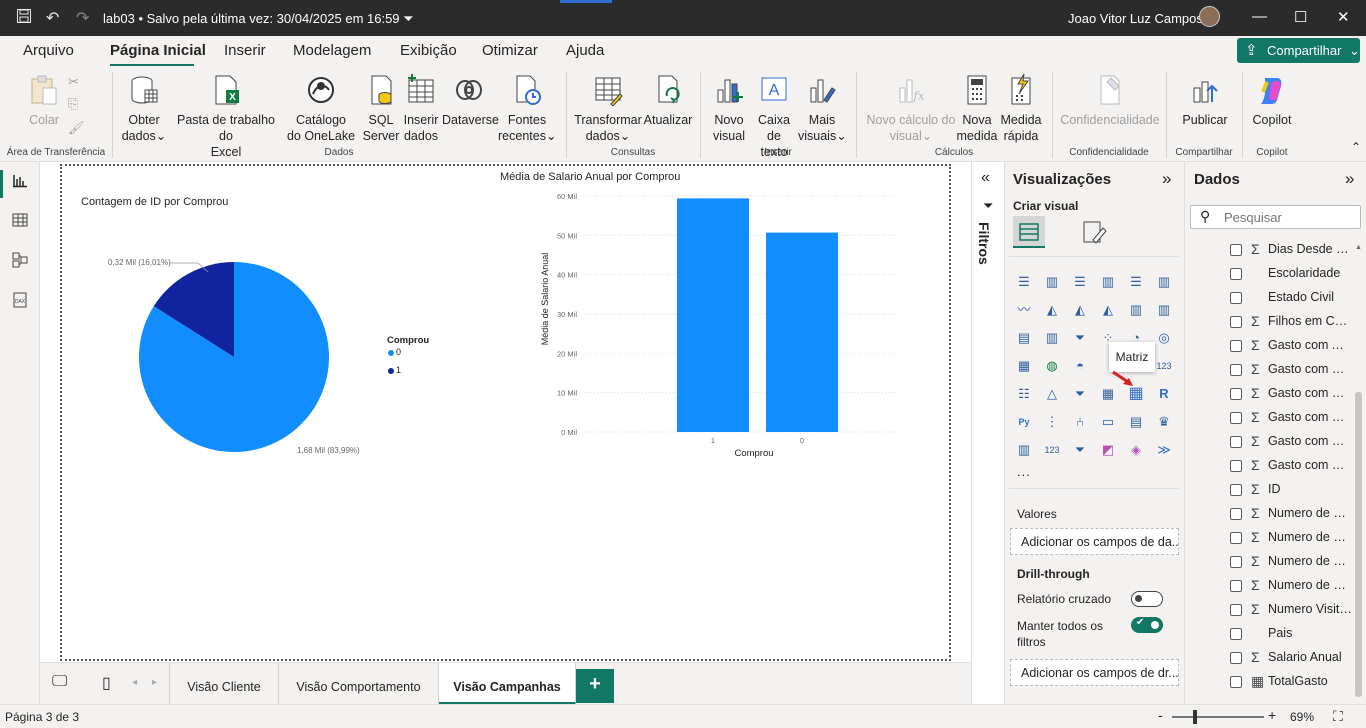 The height and width of the screenshot is (728, 1366). What do you see at coordinates (1164, 282) in the screenshot?
I see `100-column-icon: ▥` at bounding box center [1164, 282].